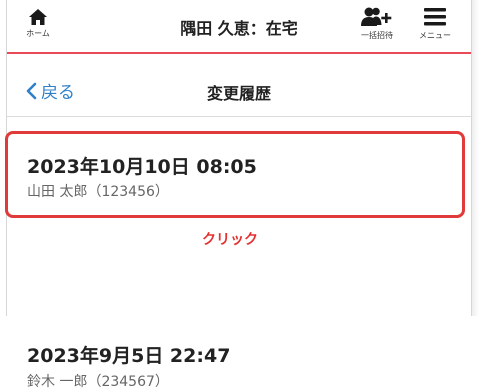  I want to click on sub-navigation: 戻る 変更履歴, so click(239, 88).